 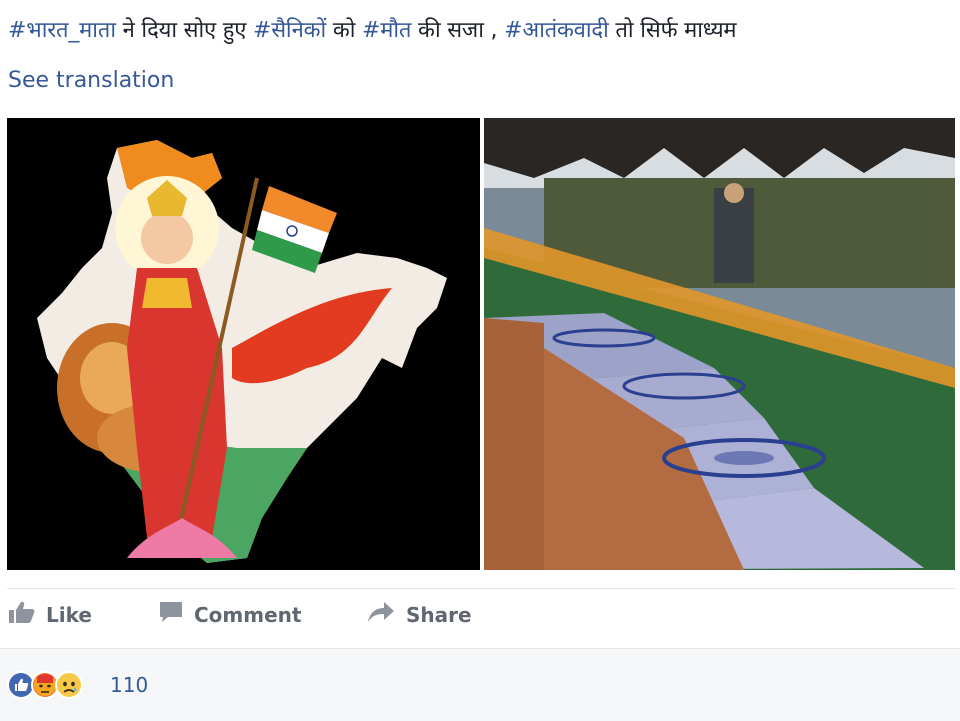 I want to click on comment-icon, so click(x=171, y=614).